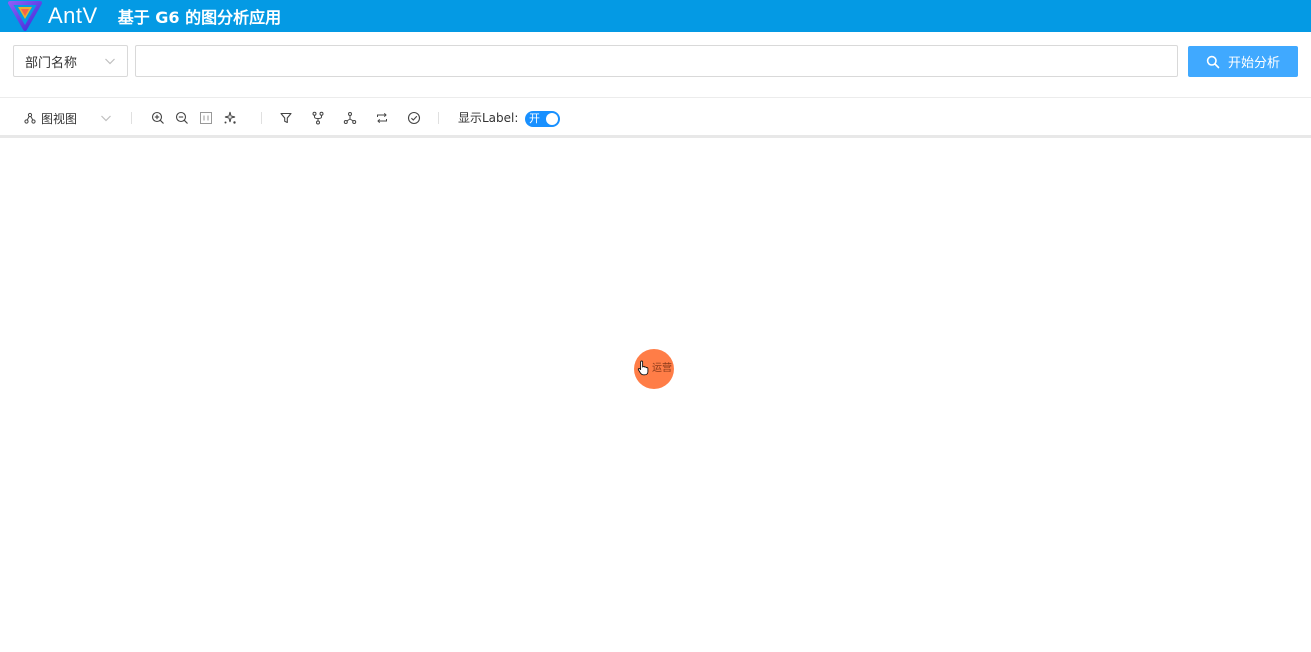  Describe the element at coordinates (51, 63) in the screenshot. I see `field-select-value: 部门名称` at that location.